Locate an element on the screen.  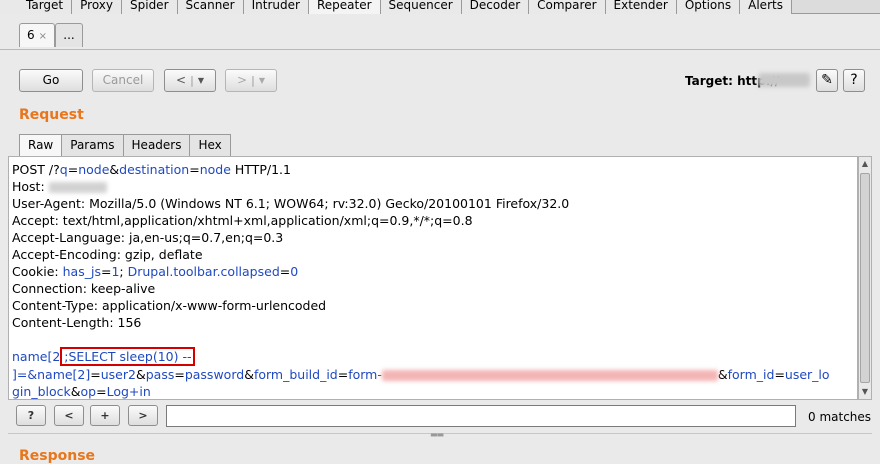
close-icon: × is located at coordinates (43, 36).